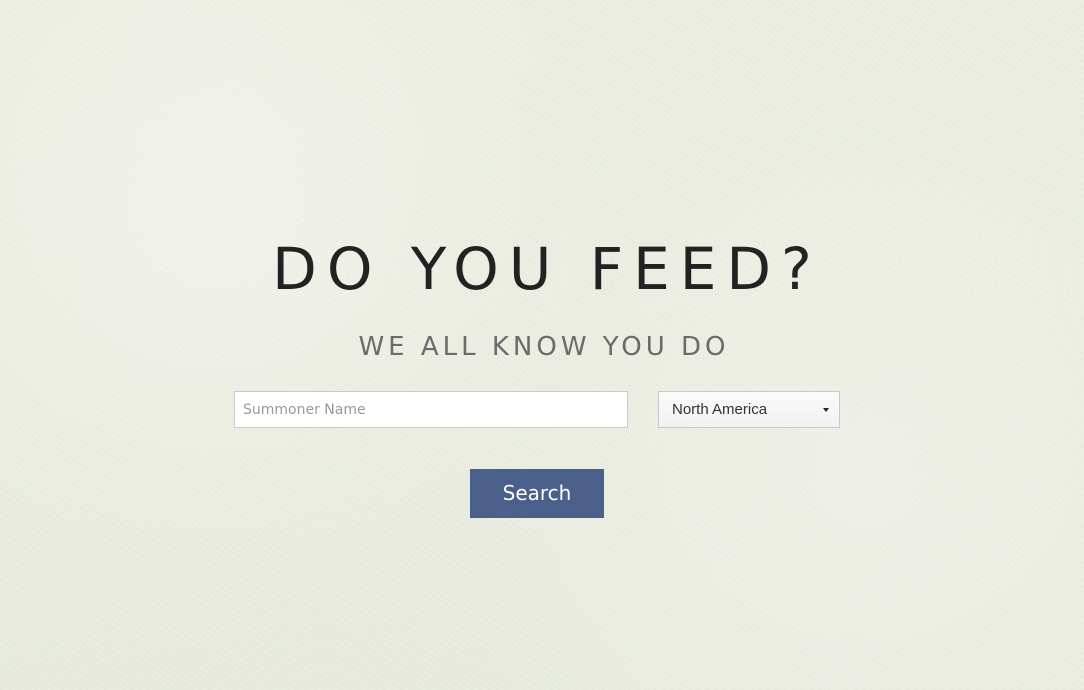 The width and height of the screenshot is (1084, 690). I want to click on region-select: North America, so click(749, 409).